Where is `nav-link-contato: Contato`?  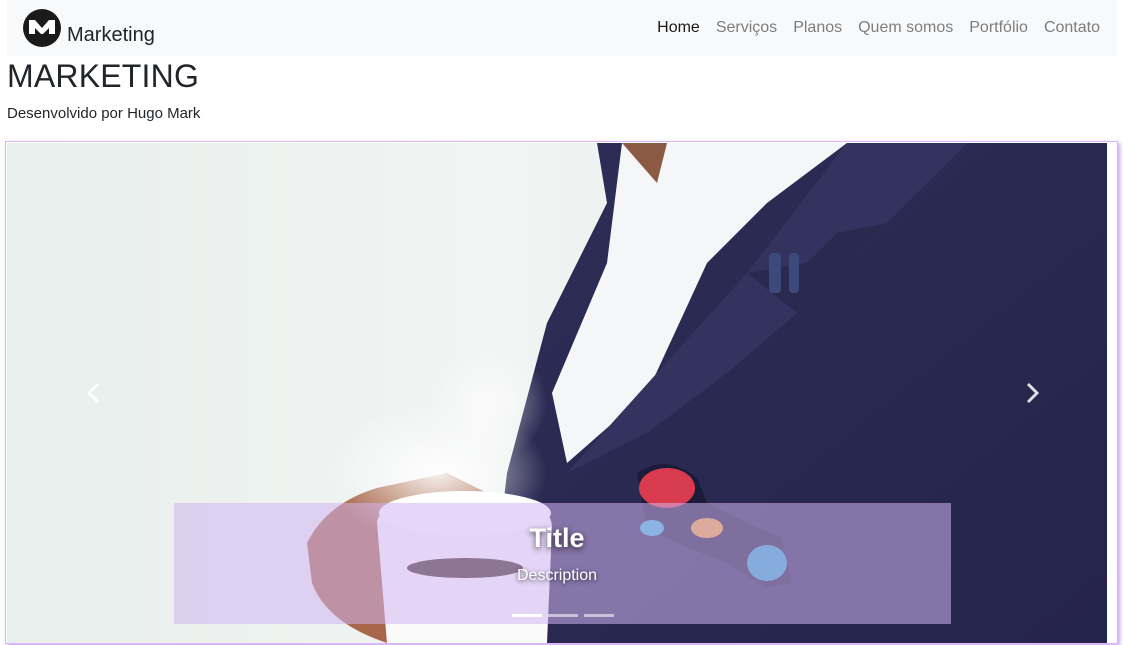 nav-link-contato: Contato is located at coordinates (1072, 28).